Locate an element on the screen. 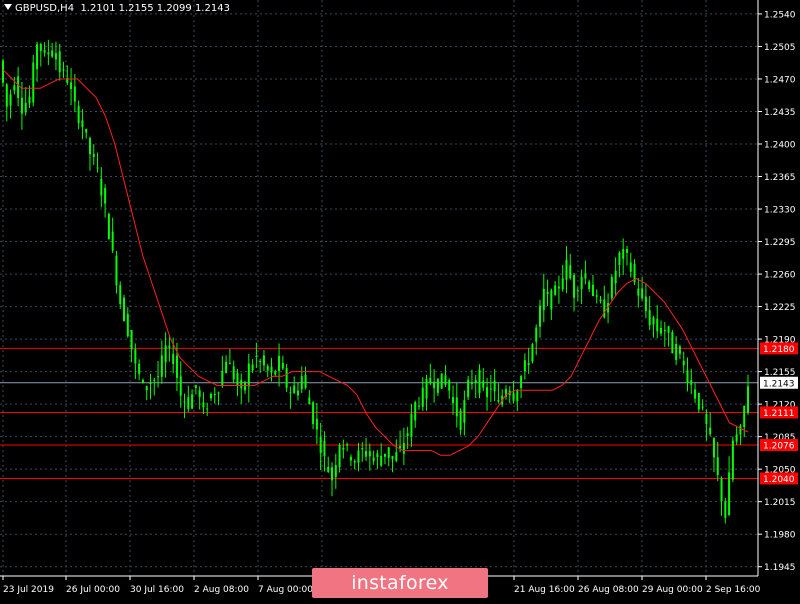 The width and height of the screenshot is (800, 604). x-tick-label: 26 Aug 08:00 is located at coordinates (608, 590).